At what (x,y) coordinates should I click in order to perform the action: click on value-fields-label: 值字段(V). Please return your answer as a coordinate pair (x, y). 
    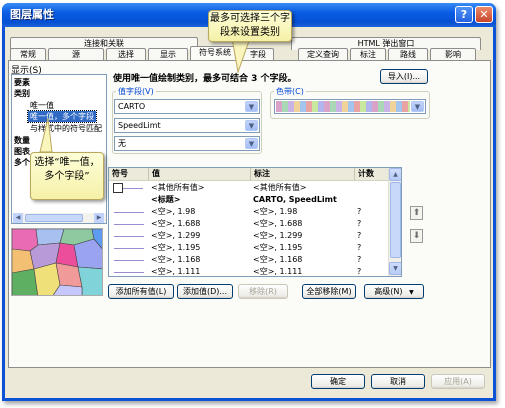
    Looking at the image, I should click on (136, 91).